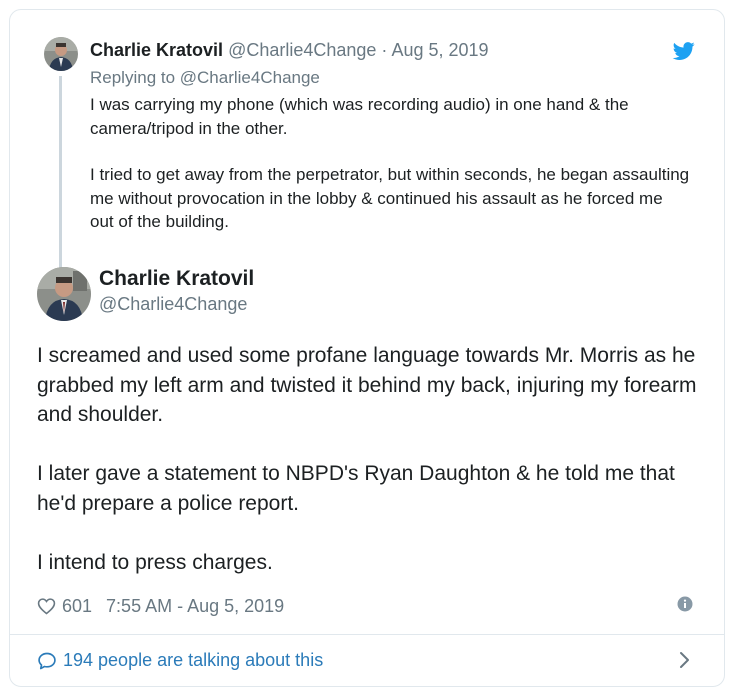 This screenshot has width=736, height=700. What do you see at coordinates (193, 660) in the screenshot?
I see `conversation-count-text: 194 people are talking about this` at bounding box center [193, 660].